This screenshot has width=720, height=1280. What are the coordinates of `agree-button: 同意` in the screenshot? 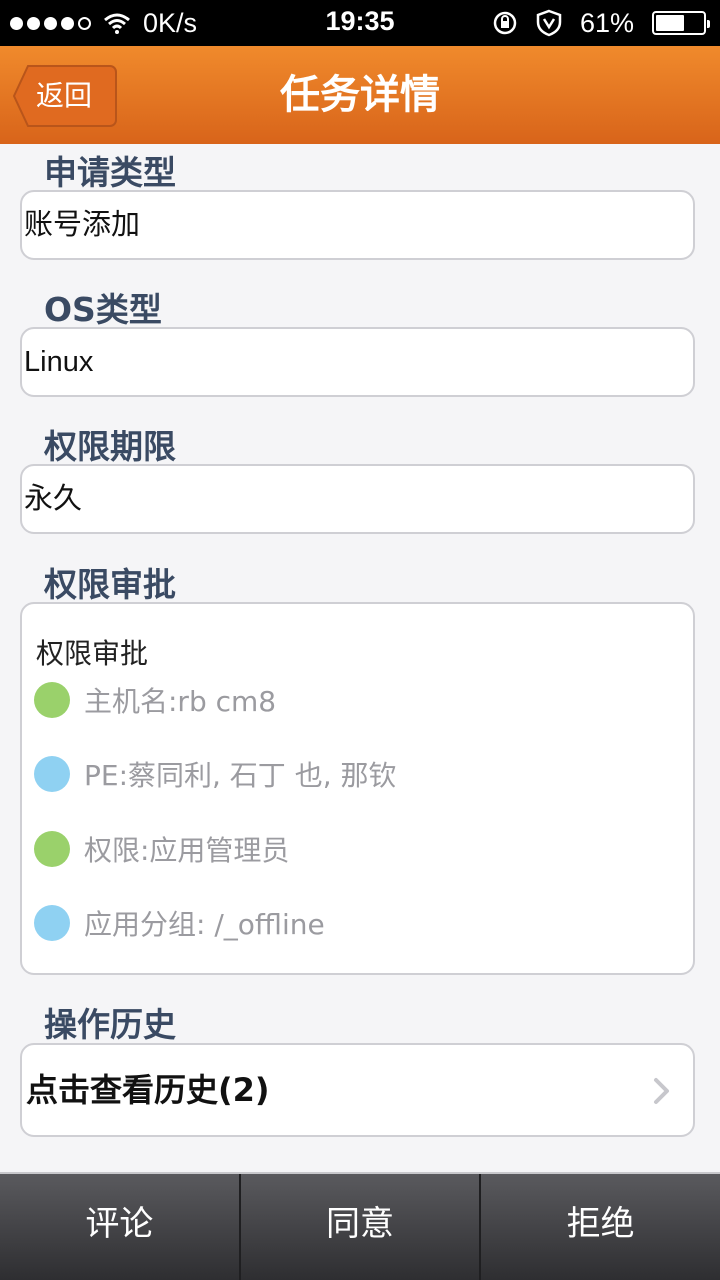 It's located at (359, 1227).